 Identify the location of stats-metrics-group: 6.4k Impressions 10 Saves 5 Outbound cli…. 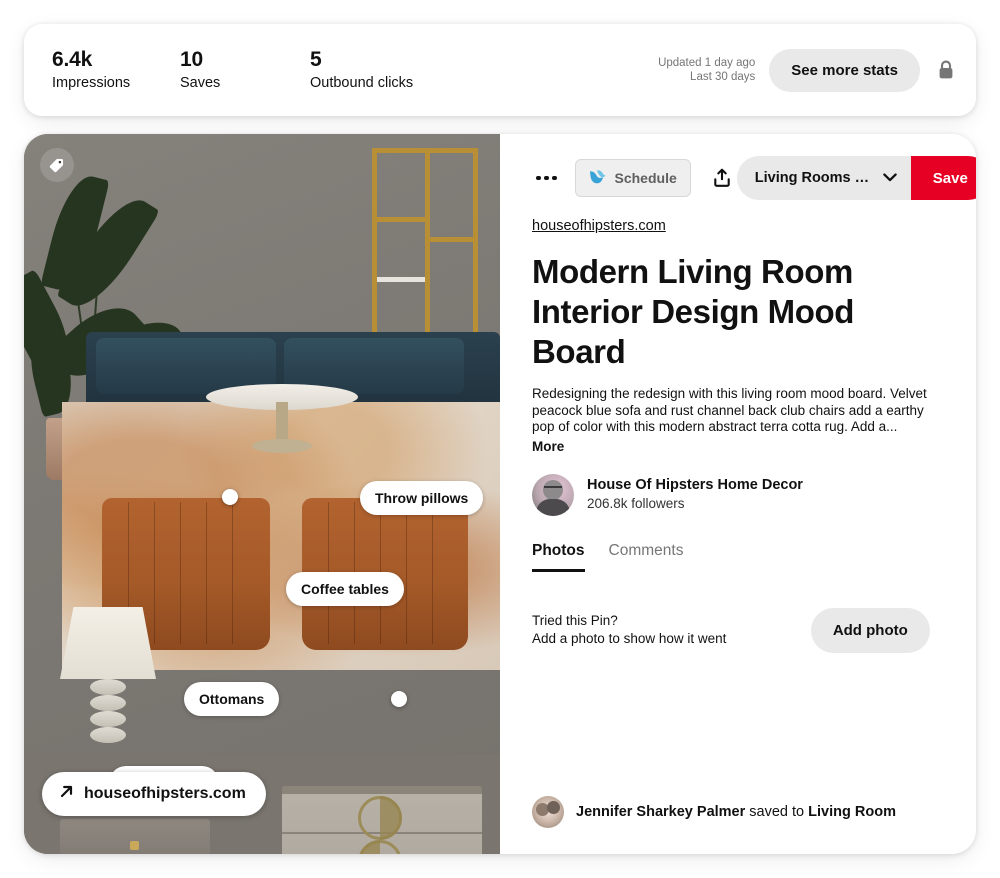
(262, 70).